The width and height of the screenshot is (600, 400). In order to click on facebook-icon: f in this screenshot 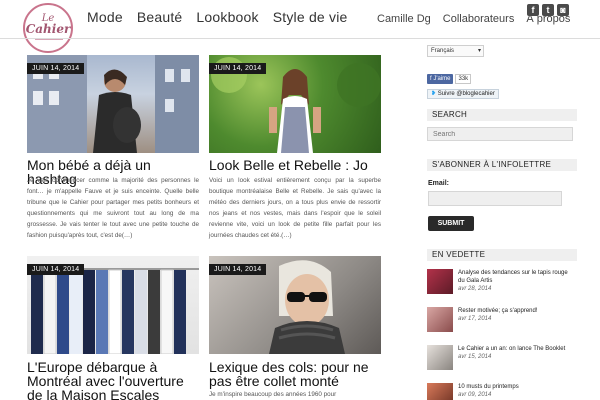, I will do `click(533, 10)`.